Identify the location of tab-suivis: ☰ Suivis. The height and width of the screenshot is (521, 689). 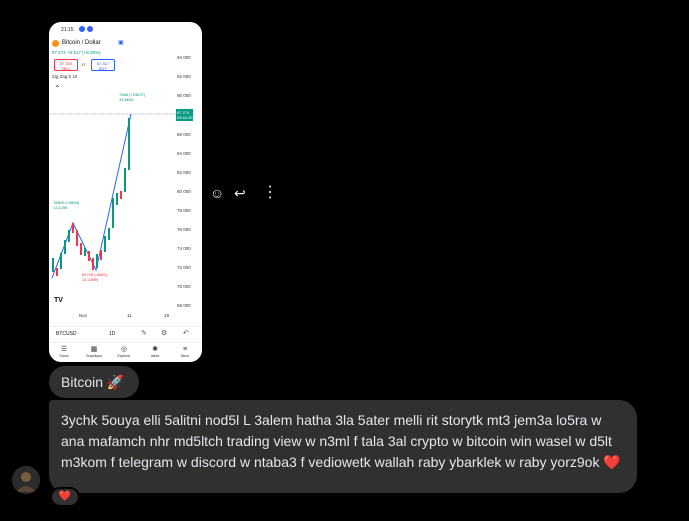
(64, 351).